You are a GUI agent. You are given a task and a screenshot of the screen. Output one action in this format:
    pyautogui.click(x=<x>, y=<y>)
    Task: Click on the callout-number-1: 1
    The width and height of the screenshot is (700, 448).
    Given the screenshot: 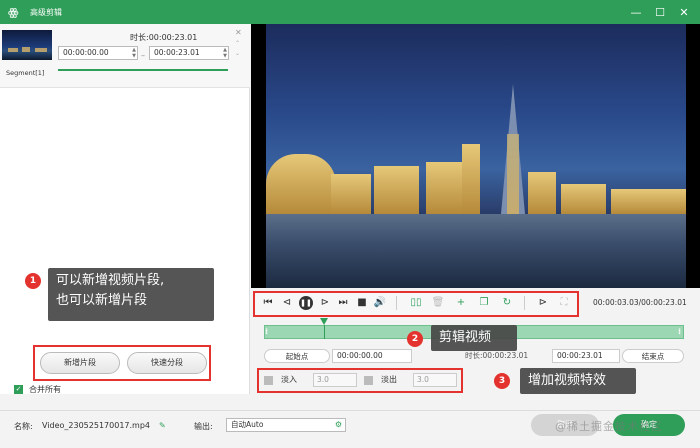 What is the action you would take?
    pyautogui.click(x=33, y=281)
    